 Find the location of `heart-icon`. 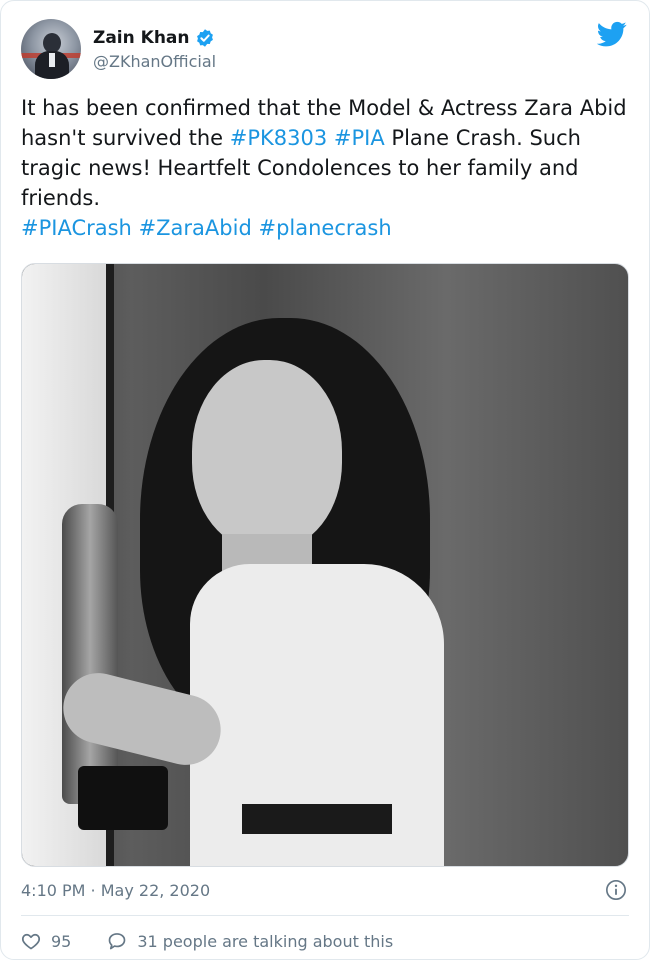

heart-icon is located at coordinates (31, 941).